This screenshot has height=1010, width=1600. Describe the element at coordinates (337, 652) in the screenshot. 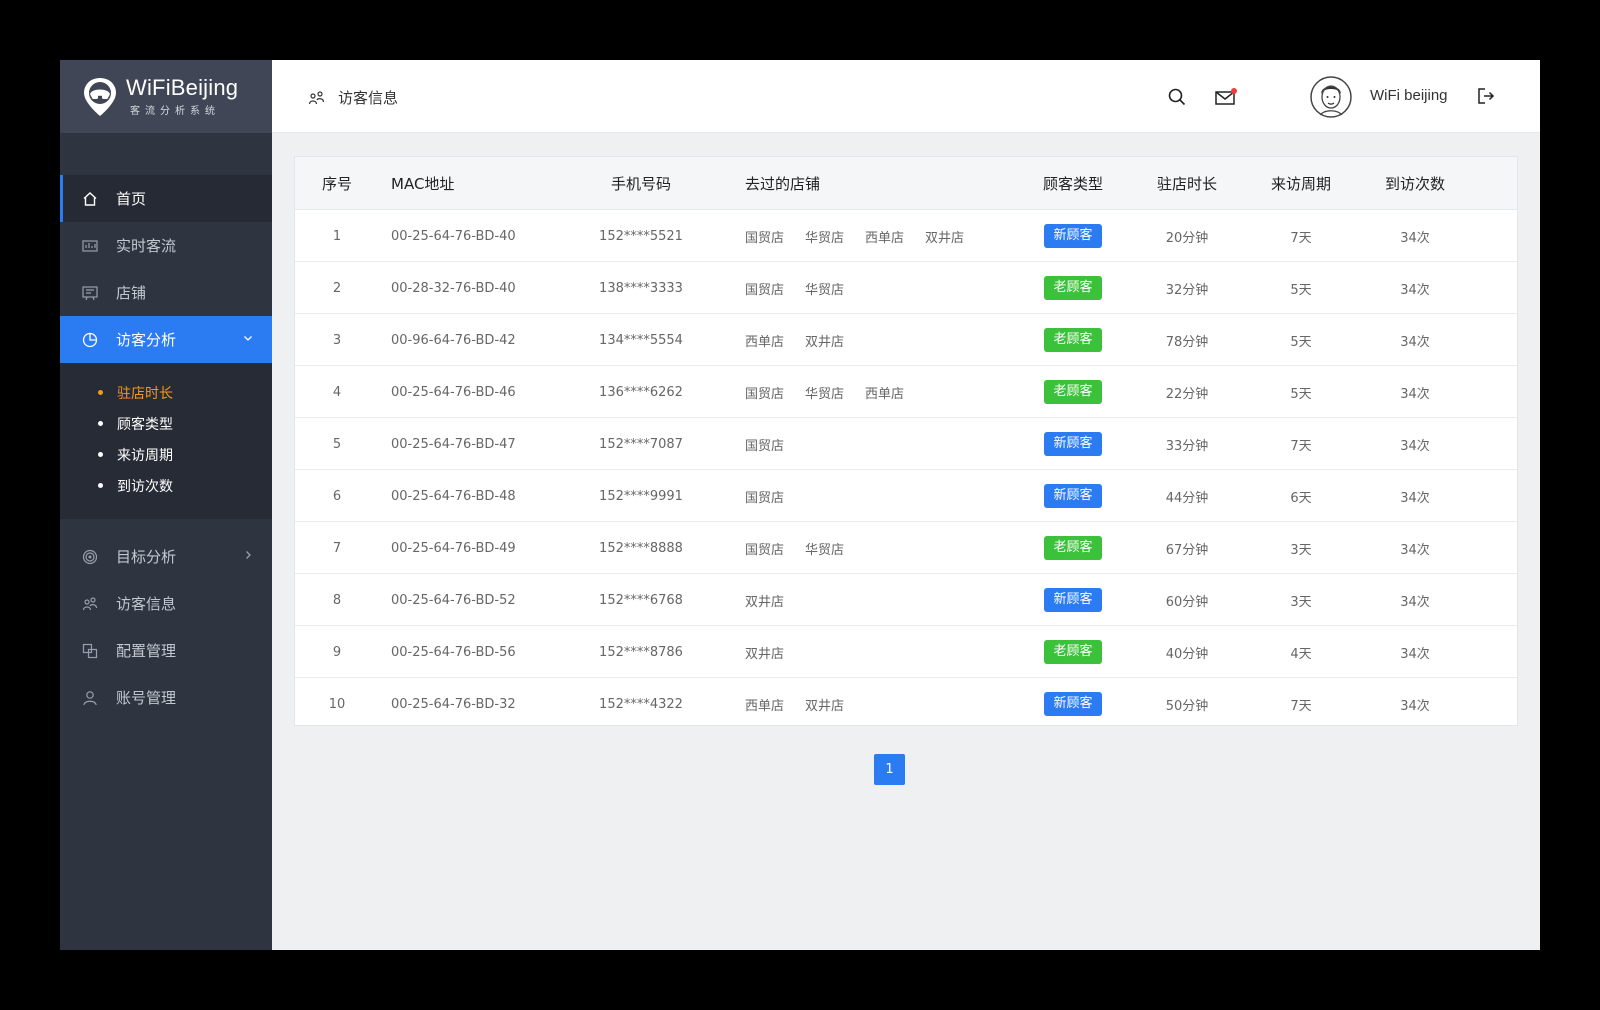

I see `cell-index: 9` at that location.